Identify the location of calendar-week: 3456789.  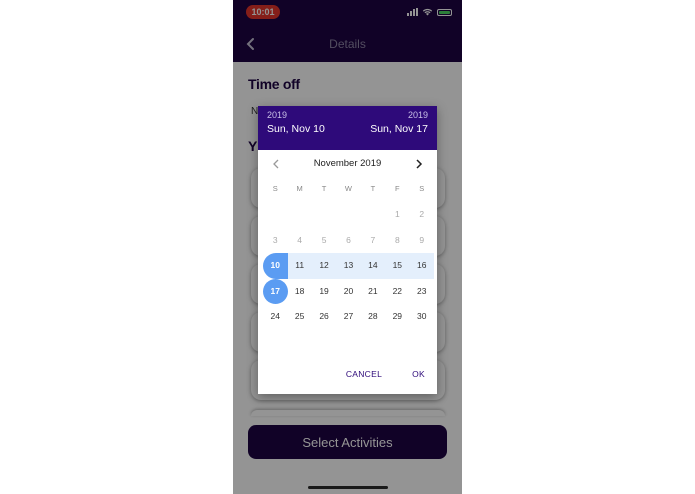
(348, 241).